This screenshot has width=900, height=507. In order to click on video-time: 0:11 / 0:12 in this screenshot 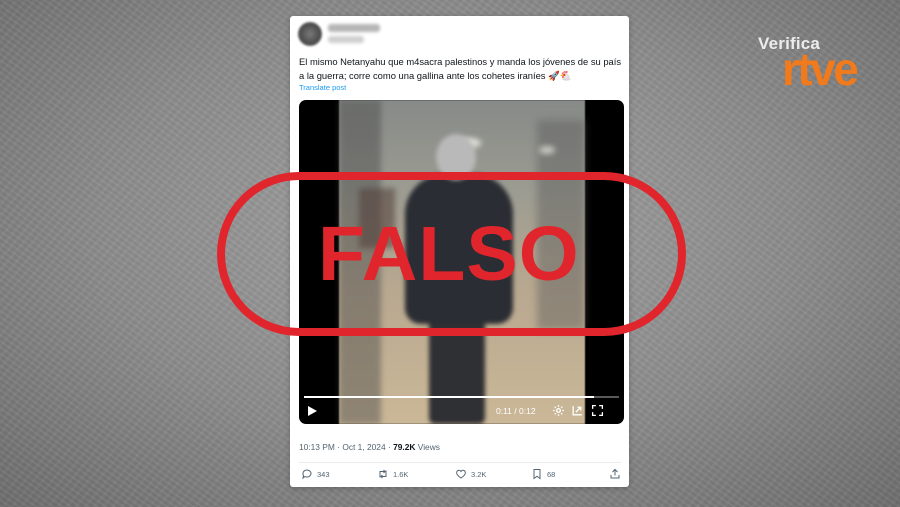, I will do `click(516, 411)`.